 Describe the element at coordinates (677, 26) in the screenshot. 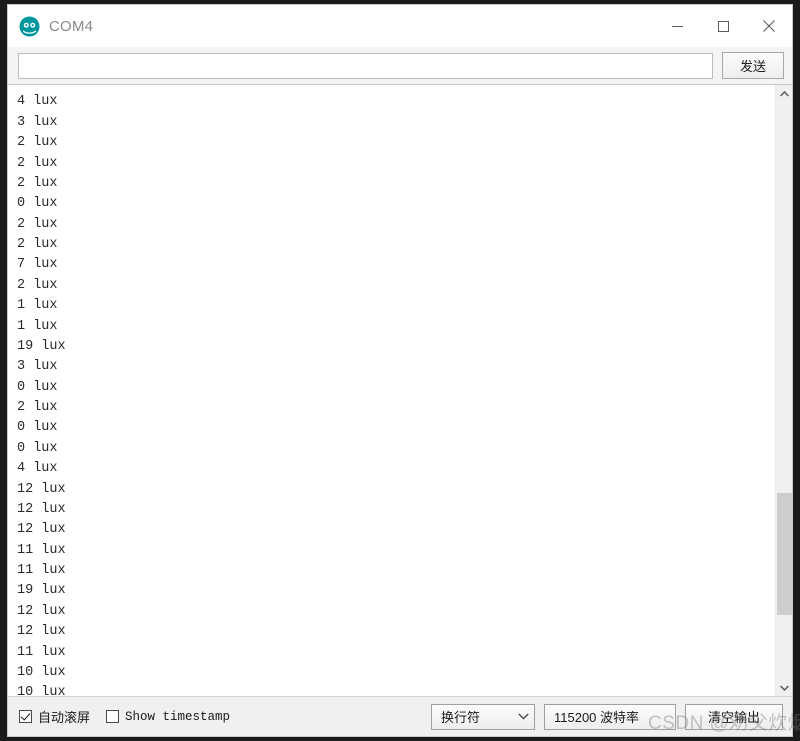

I see `minimize-button` at that location.